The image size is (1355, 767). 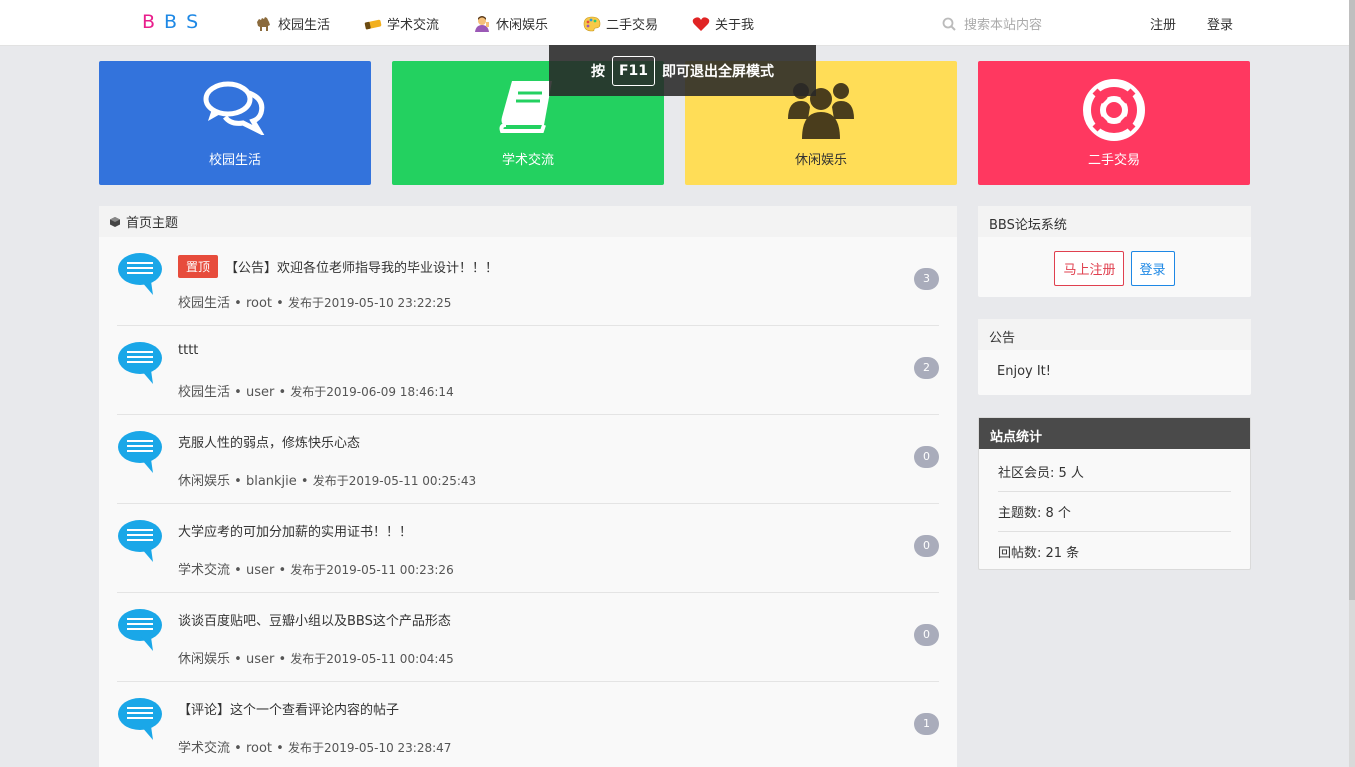 I want to click on page-scrollbar, so click(x=1352, y=383).